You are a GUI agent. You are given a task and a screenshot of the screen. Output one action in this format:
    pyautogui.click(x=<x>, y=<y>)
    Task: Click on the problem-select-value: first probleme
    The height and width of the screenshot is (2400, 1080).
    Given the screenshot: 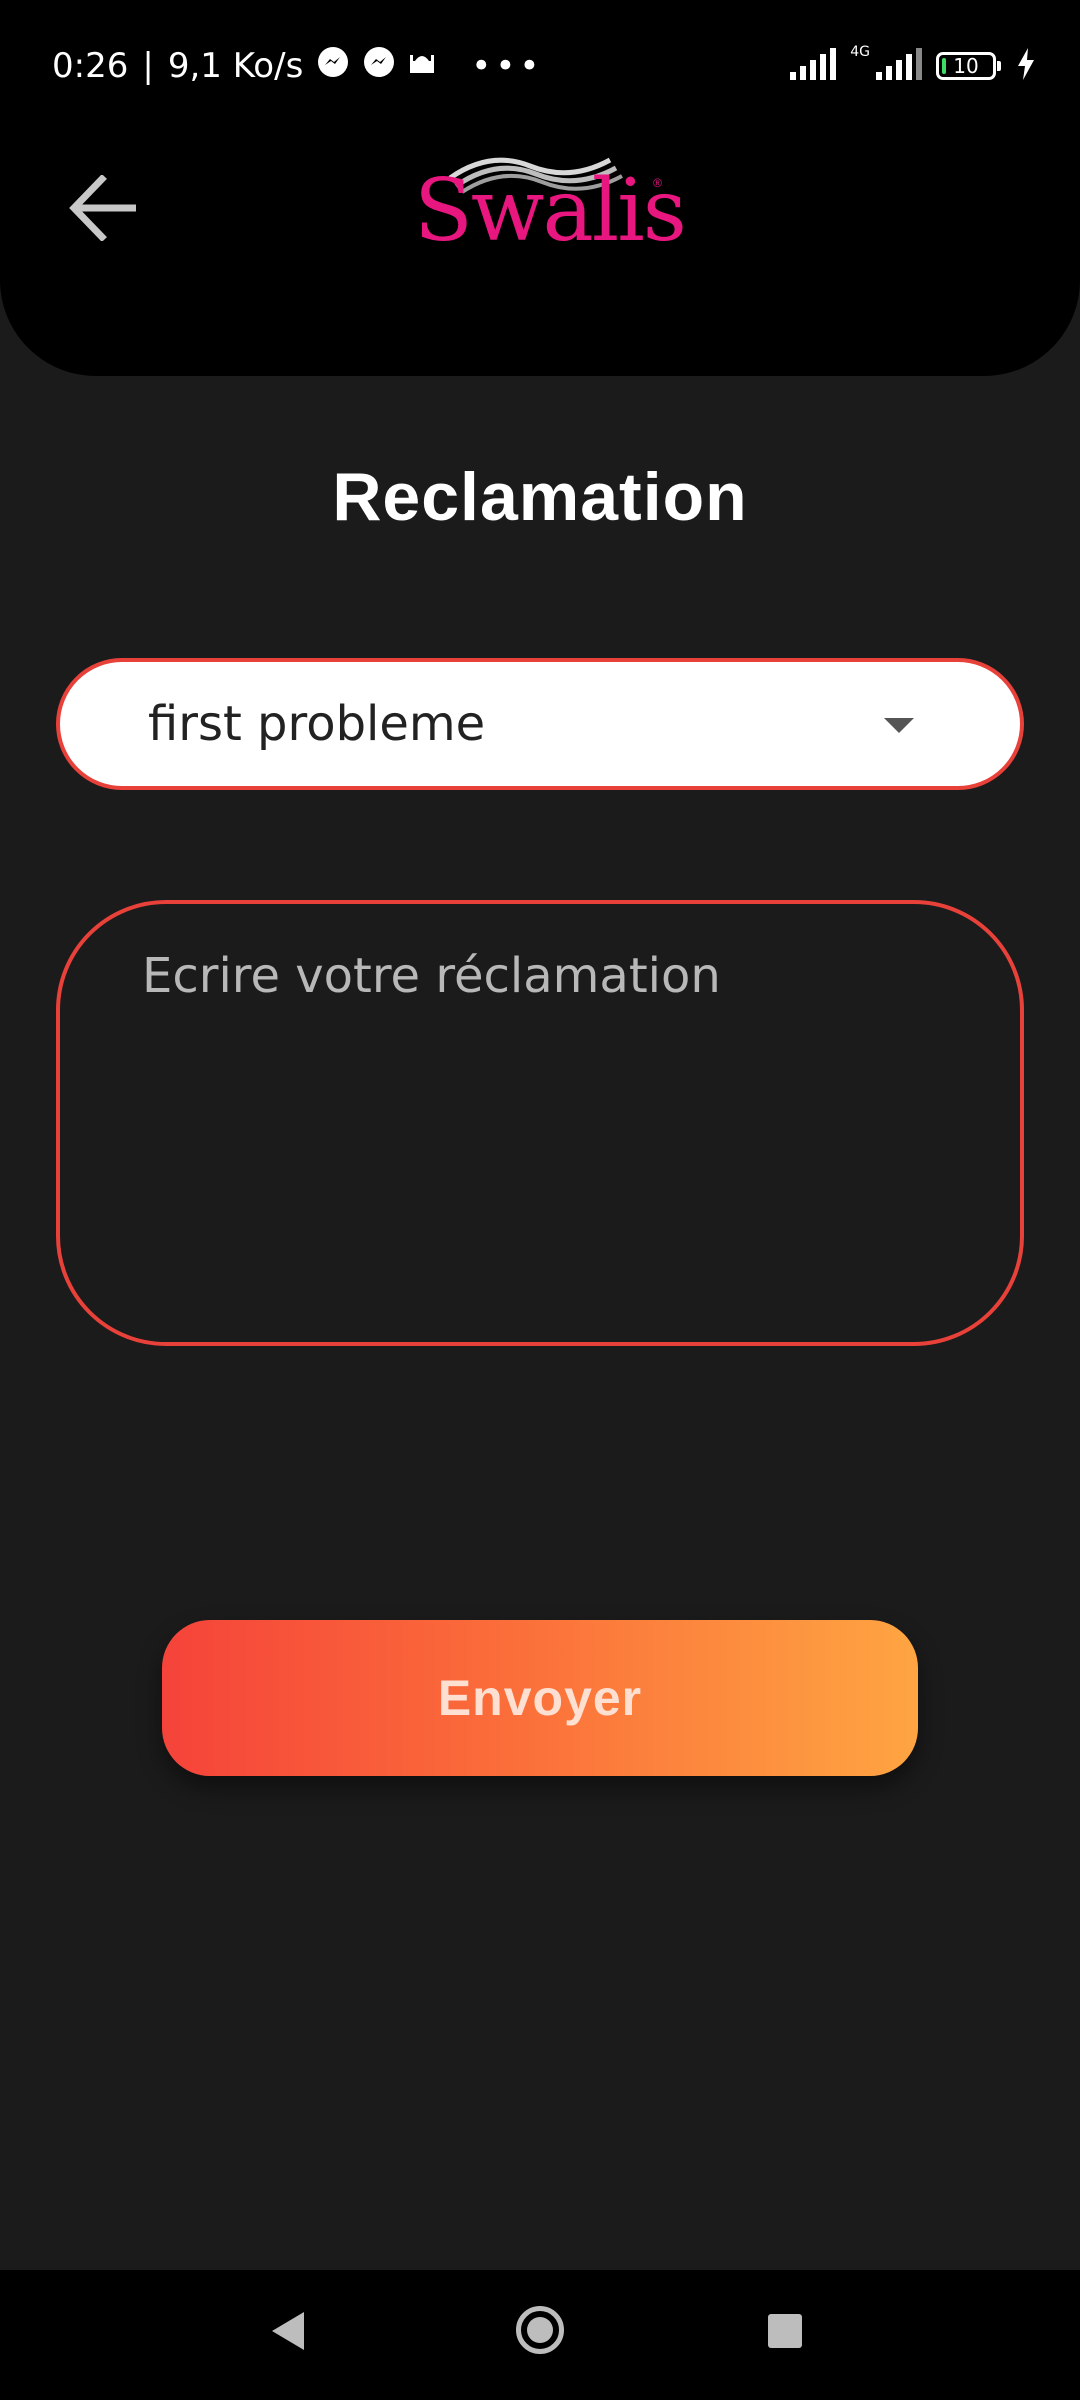 What is the action you would take?
    pyautogui.click(x=317, y=724)
    